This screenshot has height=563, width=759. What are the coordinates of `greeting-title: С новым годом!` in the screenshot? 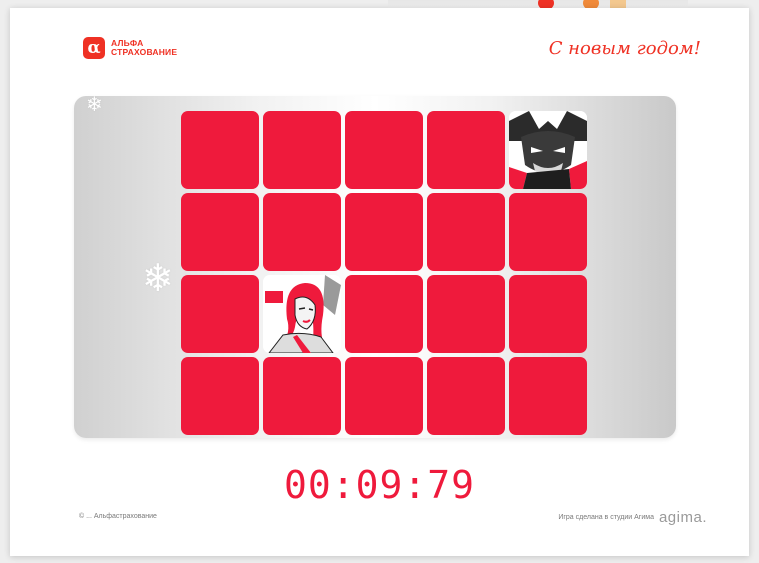 It's located at (624, 48).